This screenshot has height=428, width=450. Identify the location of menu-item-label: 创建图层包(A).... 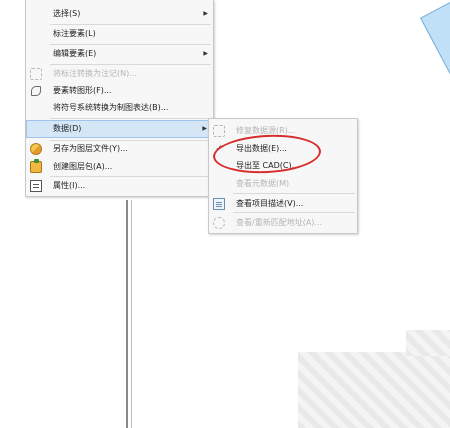
(83, 166).